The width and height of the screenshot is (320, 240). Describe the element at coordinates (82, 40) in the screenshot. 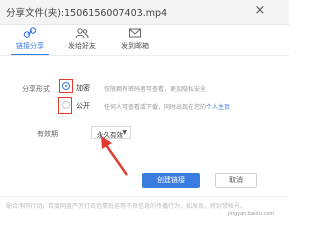

I see `tab-send-friends: 发给好友` at that location.